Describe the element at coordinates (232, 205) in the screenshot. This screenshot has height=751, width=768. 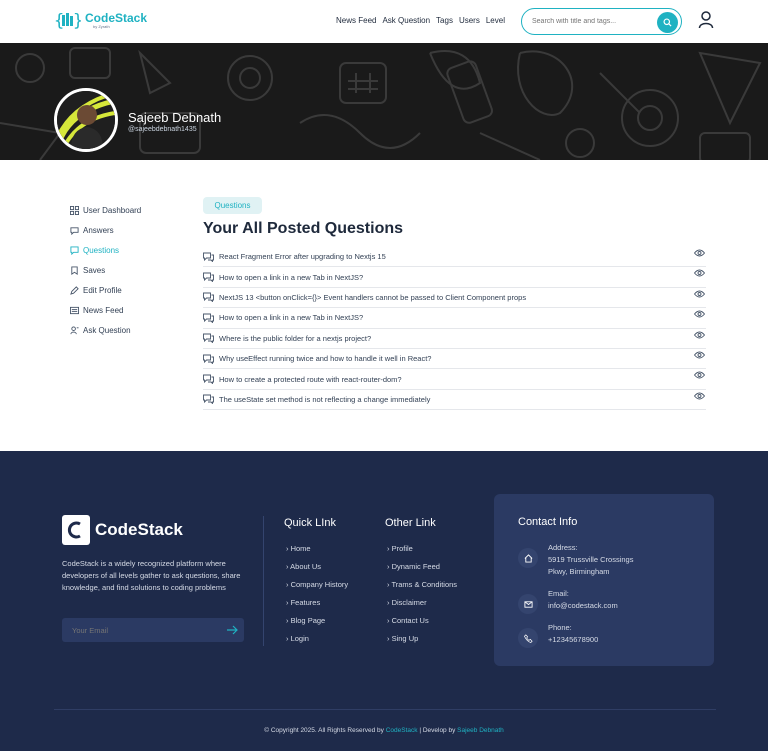
I see `tab-questions: Questions` at that location.